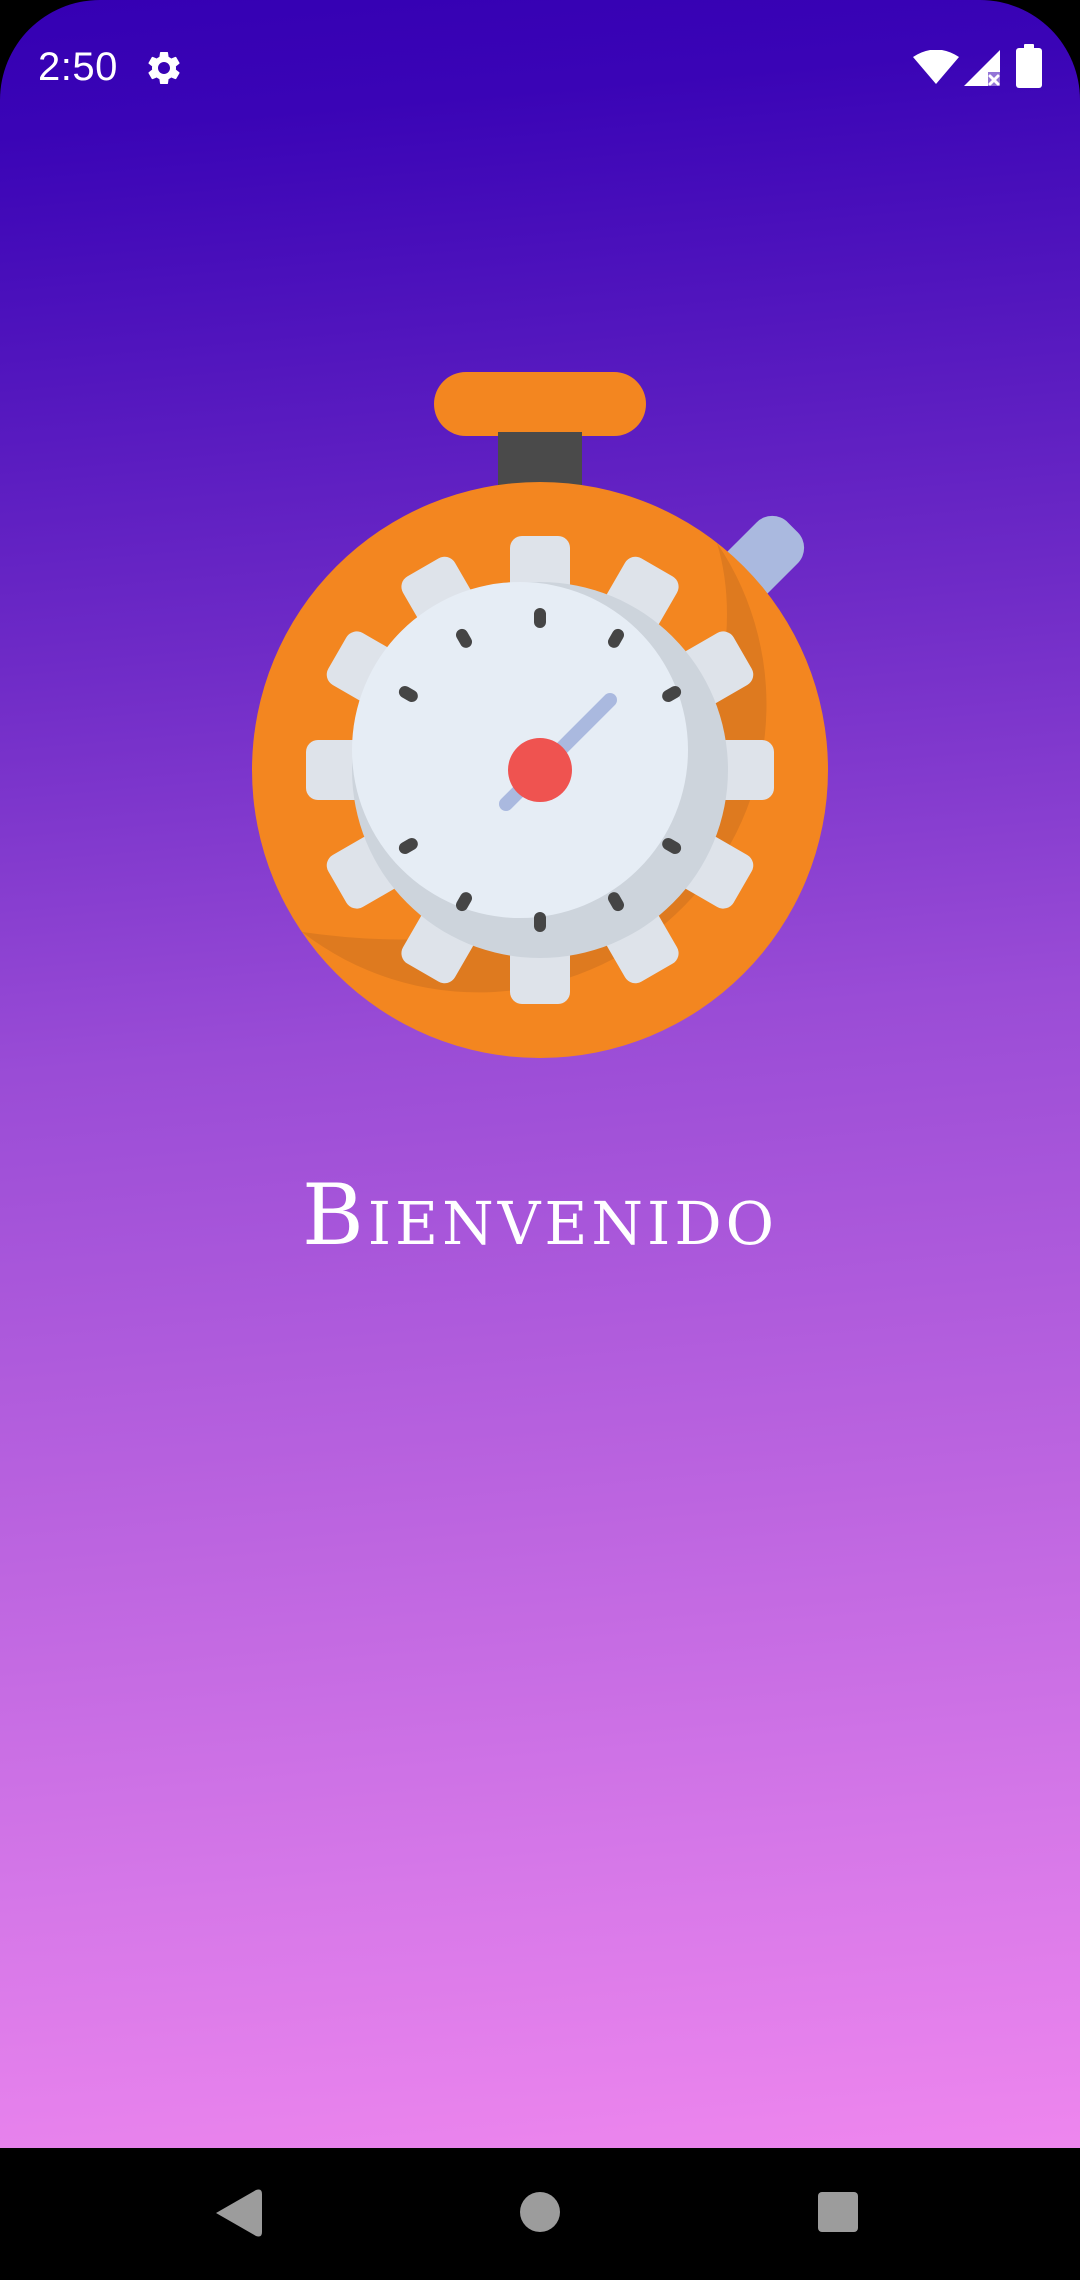  I want to click on navigation-bar, so click(540, 2214).